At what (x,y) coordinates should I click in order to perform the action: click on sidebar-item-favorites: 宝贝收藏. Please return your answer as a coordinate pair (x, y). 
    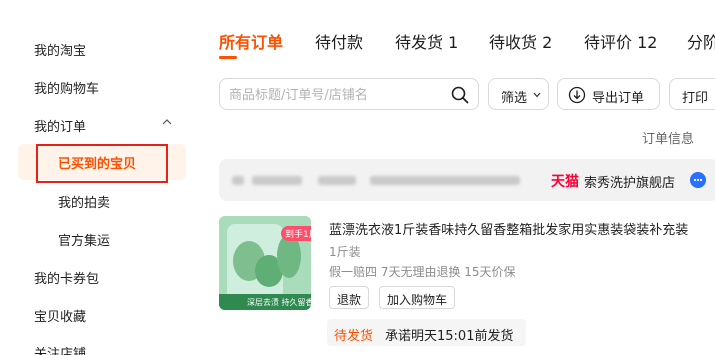
    Looking at the image, I should click on (60, 315).